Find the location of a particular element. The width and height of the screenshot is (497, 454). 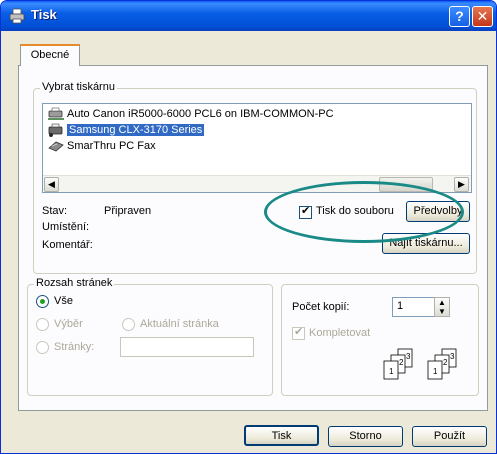

spin-up-icon: ▲ is located at coordinates (442, 302).